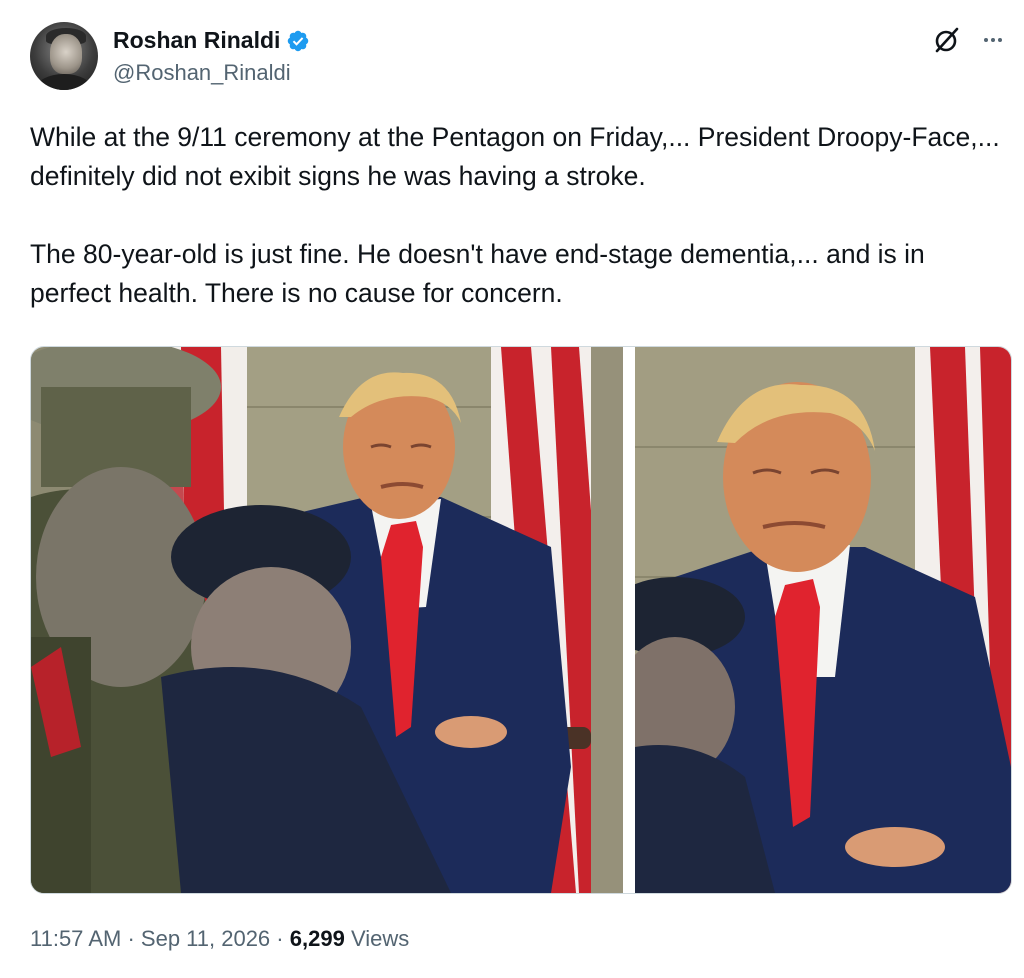 This screenshot has width=1024, height=978. Describe the element at coordinates (298, 41) in the screenshot. I see `verified-badge-icon` at that location.